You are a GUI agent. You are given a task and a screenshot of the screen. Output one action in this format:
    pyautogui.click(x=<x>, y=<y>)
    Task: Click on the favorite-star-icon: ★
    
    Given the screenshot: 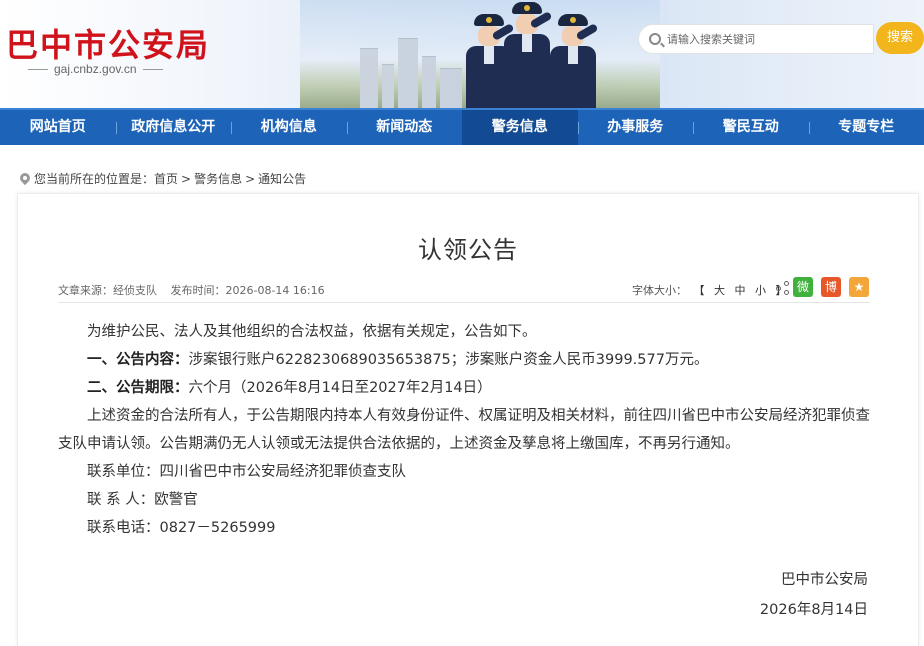 What is the action you would take?
    pyautogui.click(x=859, y=287)
    